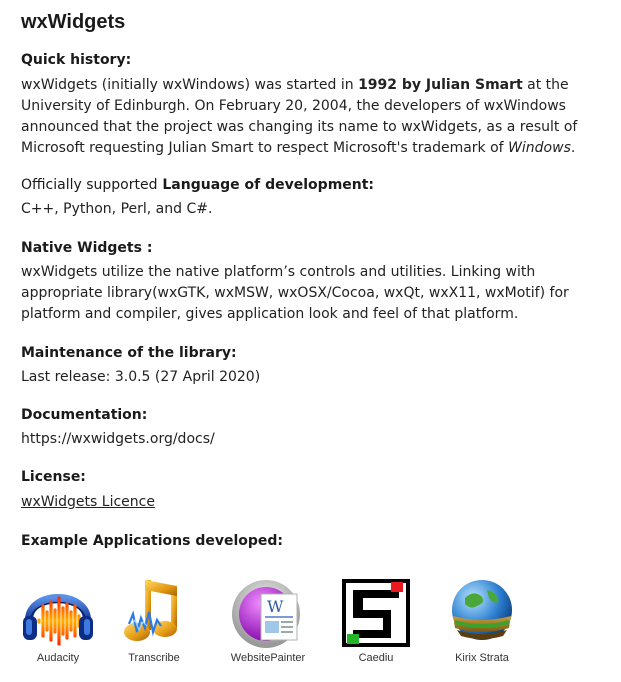  Describe the element at coordinates (117, 209) in the screenshot. I see `language-text: C++, Python, Perl, and C#.` at that location.